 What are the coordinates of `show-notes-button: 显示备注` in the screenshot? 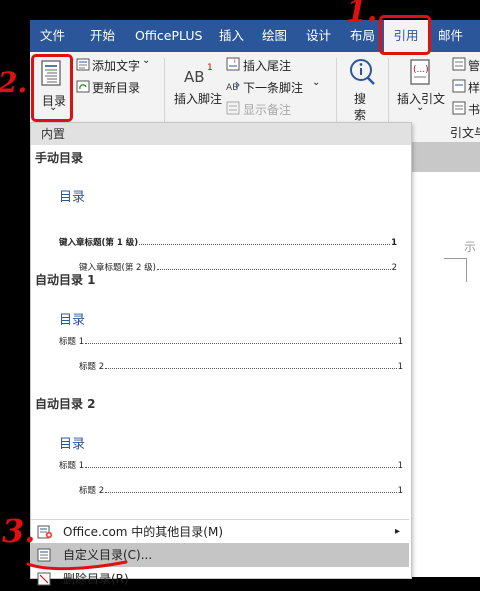 It's located at (267, 110).